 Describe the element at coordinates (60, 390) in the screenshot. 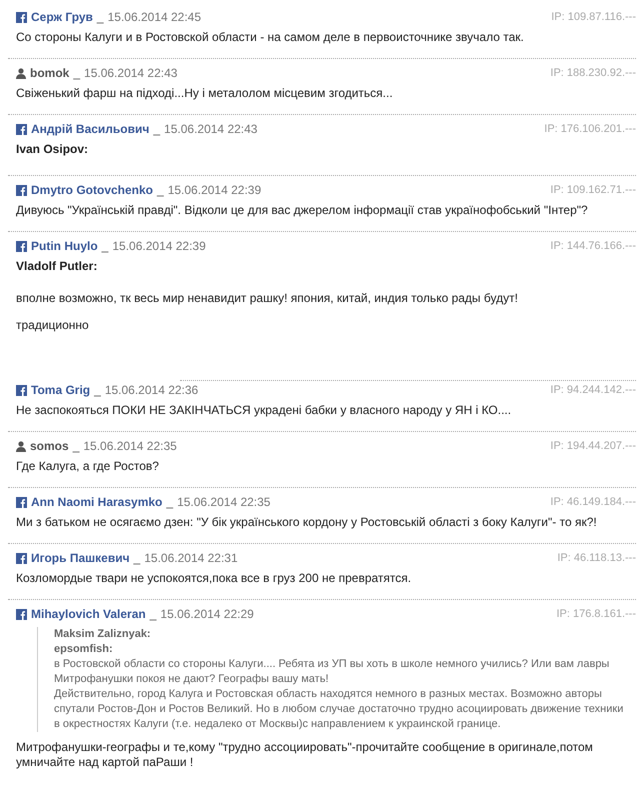

I see `author-name: Toma Grig` at that location.